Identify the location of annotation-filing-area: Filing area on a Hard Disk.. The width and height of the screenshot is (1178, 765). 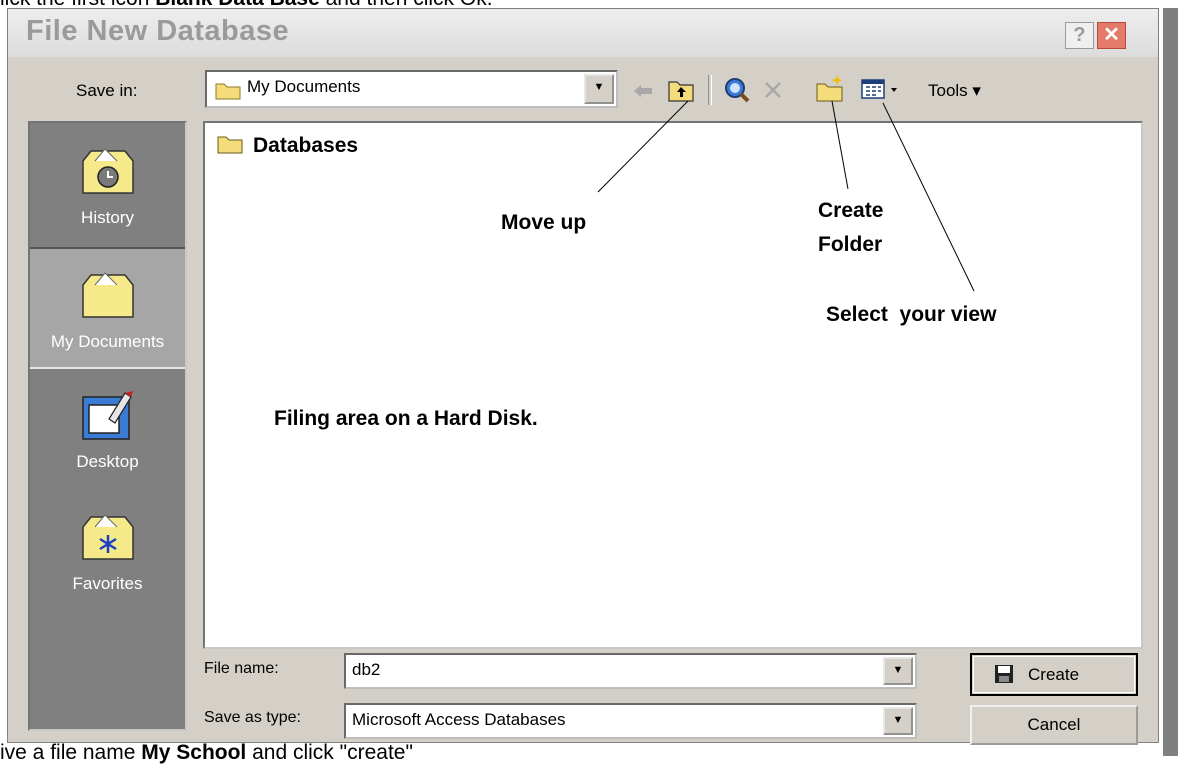
(406, 418).